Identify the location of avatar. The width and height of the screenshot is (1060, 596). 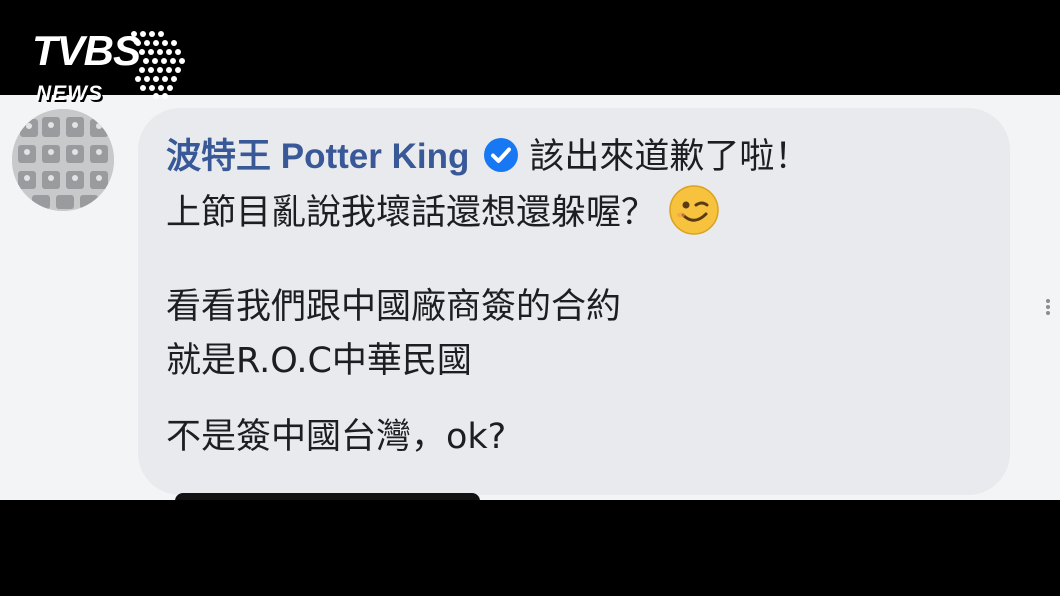
(63, 160).